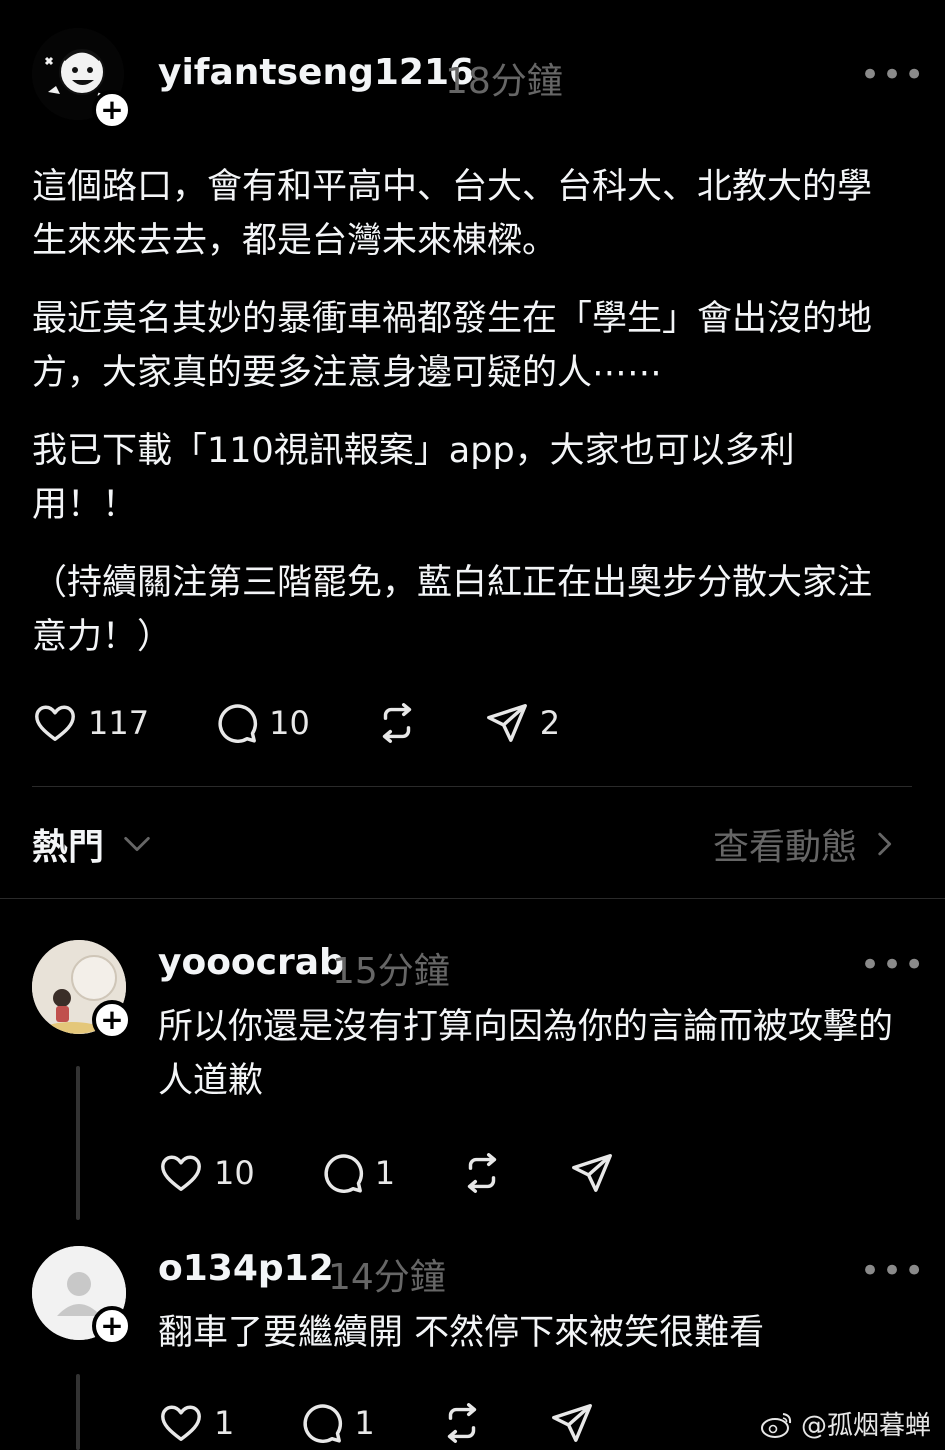 The image size is (945, 1450). I want to click on like-button: 117, so click(90, 723).